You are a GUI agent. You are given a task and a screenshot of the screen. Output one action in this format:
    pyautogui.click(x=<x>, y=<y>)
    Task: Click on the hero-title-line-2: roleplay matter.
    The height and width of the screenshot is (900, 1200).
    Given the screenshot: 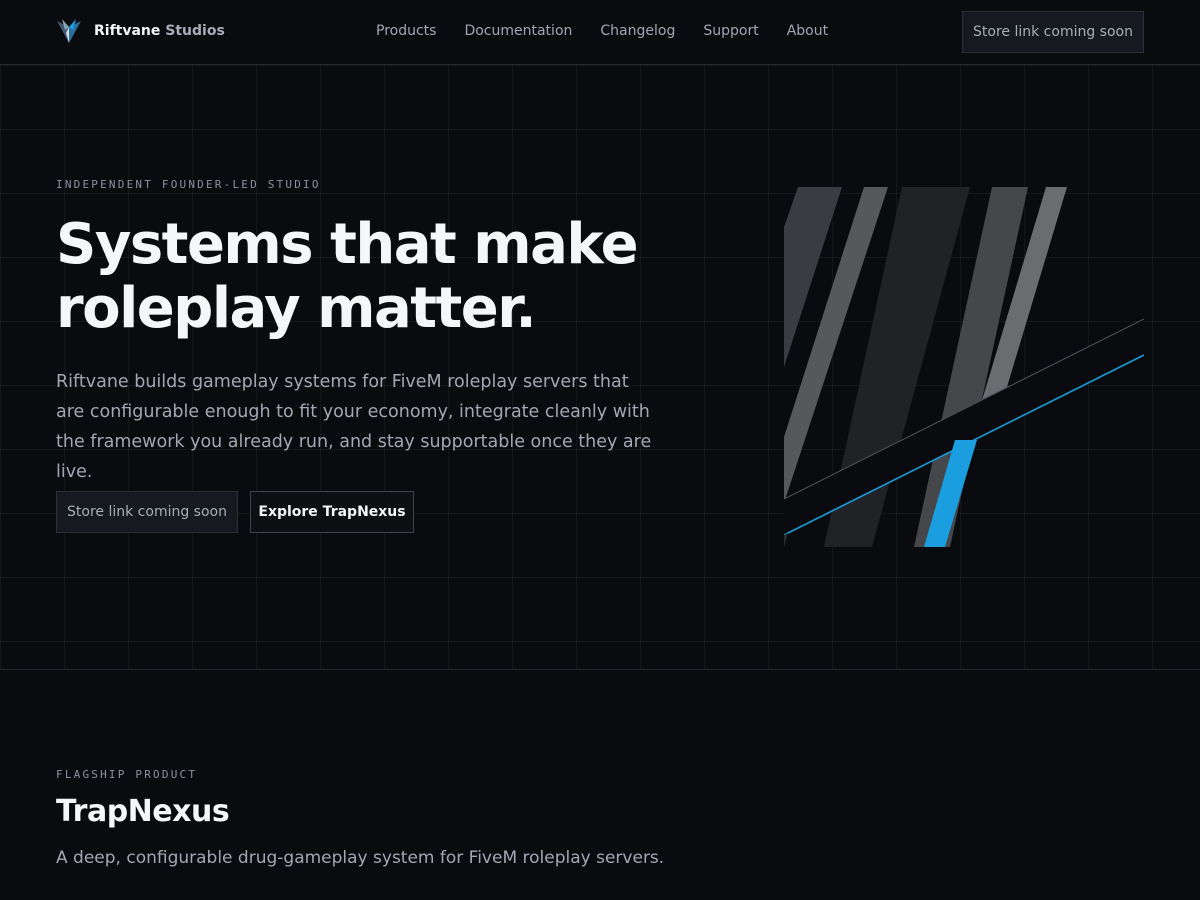 What is the action you would take?
    pyautogui.click(x=296, y=308)
    